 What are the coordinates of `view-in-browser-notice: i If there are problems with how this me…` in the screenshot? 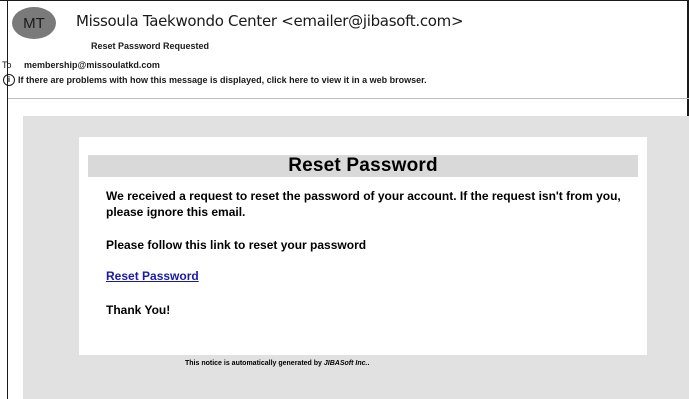 It's located at (215, 80).